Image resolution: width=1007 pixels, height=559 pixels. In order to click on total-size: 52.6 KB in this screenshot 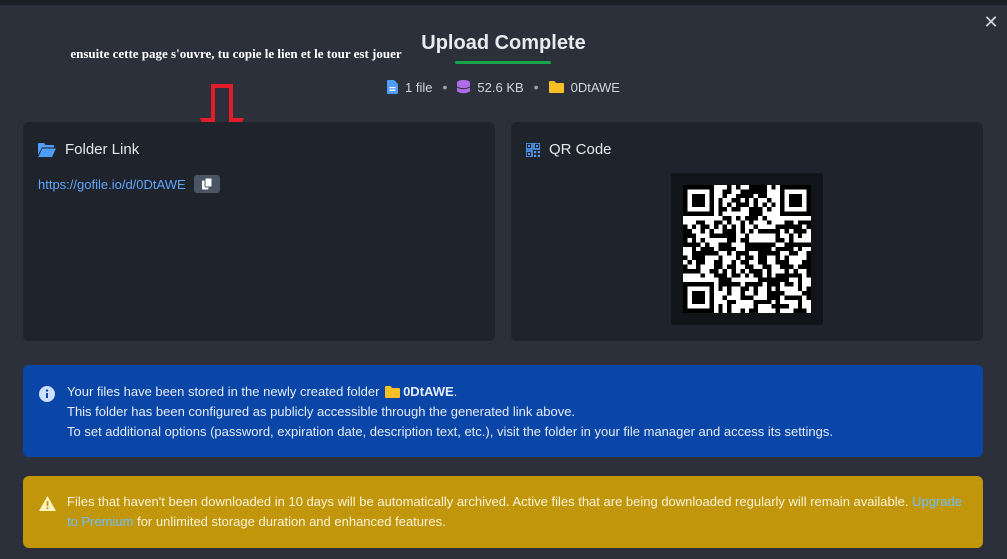, I will do `click(490, 87)`.